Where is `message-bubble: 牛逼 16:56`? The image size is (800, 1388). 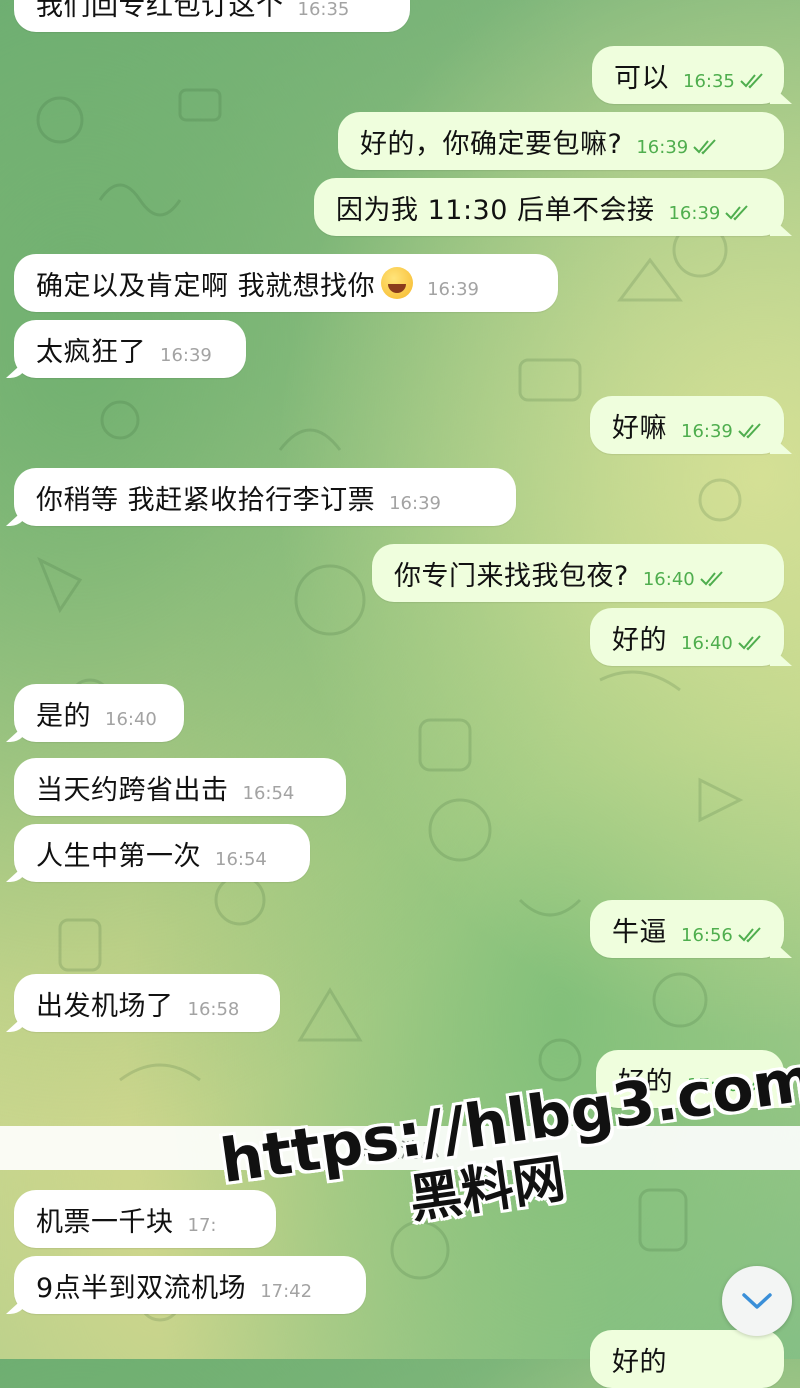 message-bubble: 牛逼 16:56 is located at coordinates (687, 929).